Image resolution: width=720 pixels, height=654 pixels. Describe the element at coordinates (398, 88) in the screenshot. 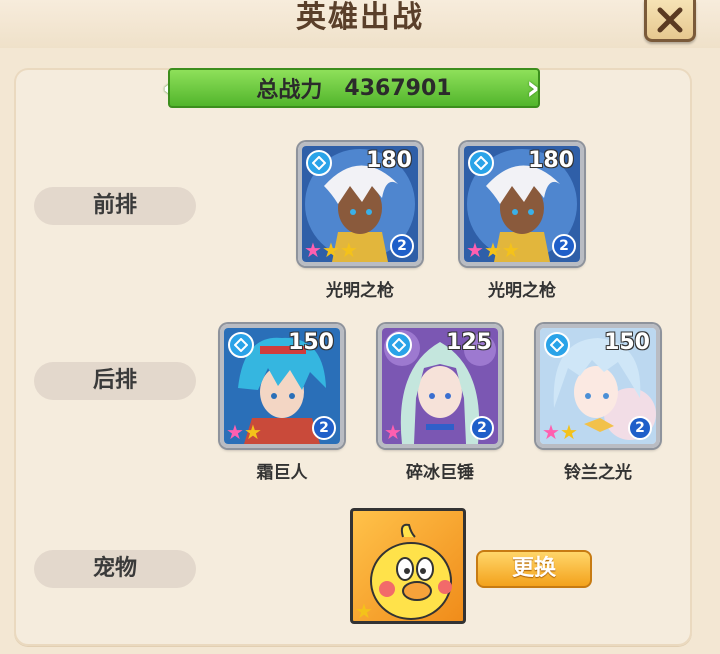

I see `total-power-value: 4367901` at that location.